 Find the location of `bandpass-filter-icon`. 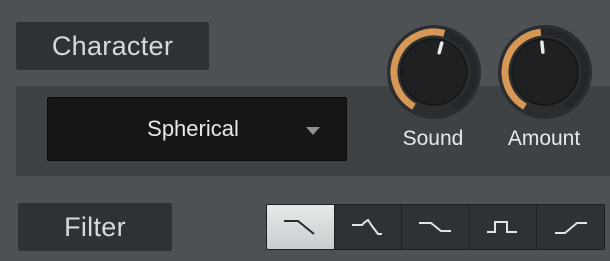

bandpass-filter-icon is located at coordinates (502, 227).